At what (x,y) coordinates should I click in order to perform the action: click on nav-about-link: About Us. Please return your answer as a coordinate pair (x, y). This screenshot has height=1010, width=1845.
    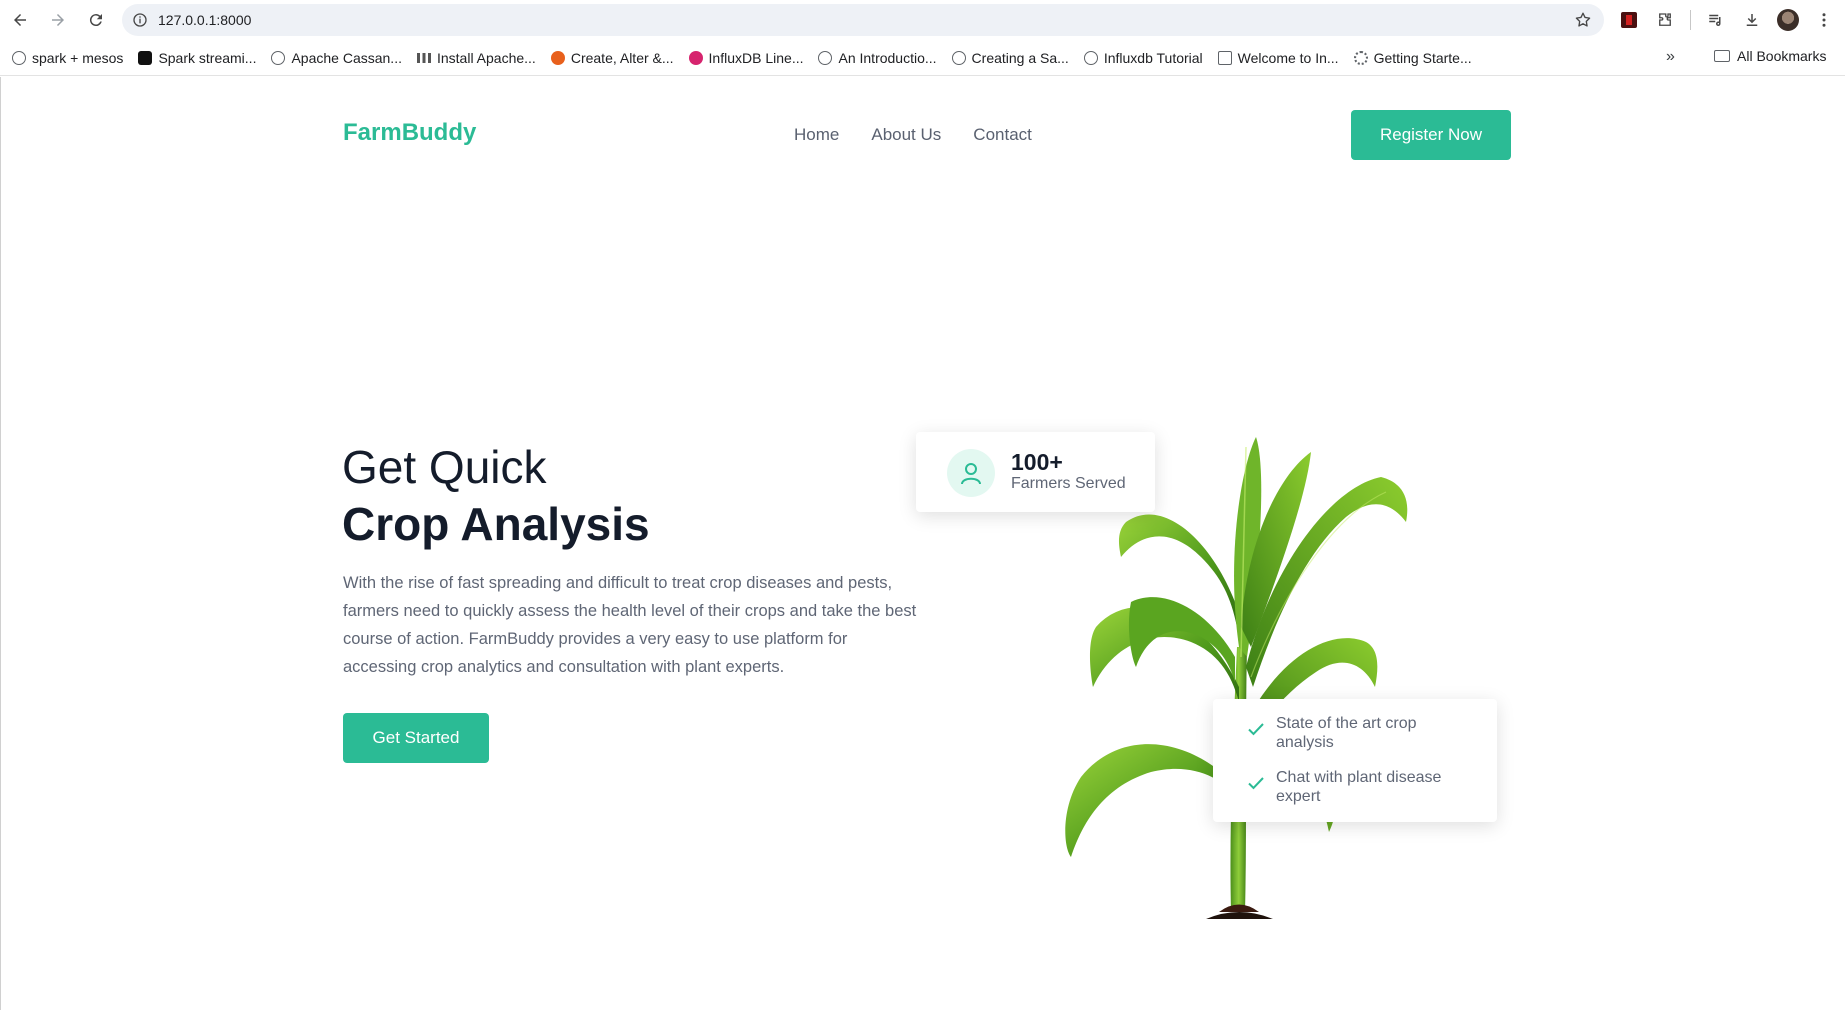
    Looking at the image, I should click on (906, 135).